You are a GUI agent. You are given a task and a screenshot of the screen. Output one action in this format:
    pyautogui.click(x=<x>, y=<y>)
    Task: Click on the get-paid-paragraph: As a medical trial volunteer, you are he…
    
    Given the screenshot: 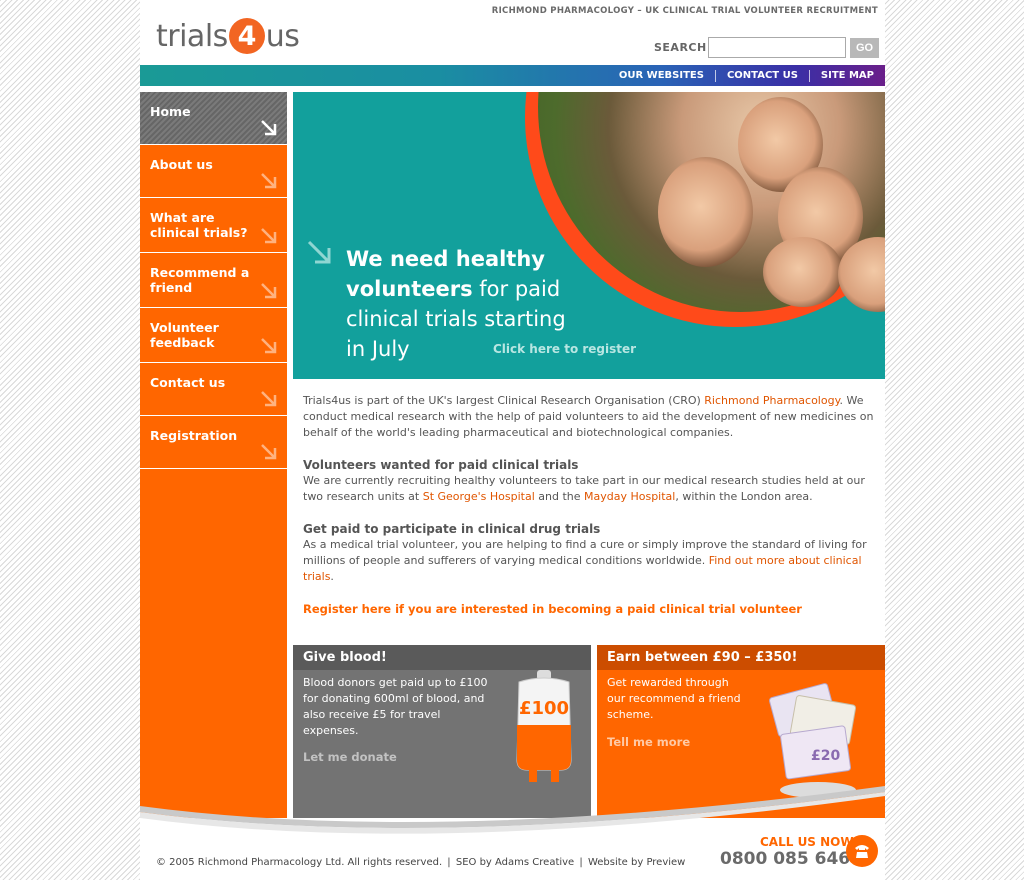 What is the action you would take?
    pyautogui.click(x=589, y=561)
    